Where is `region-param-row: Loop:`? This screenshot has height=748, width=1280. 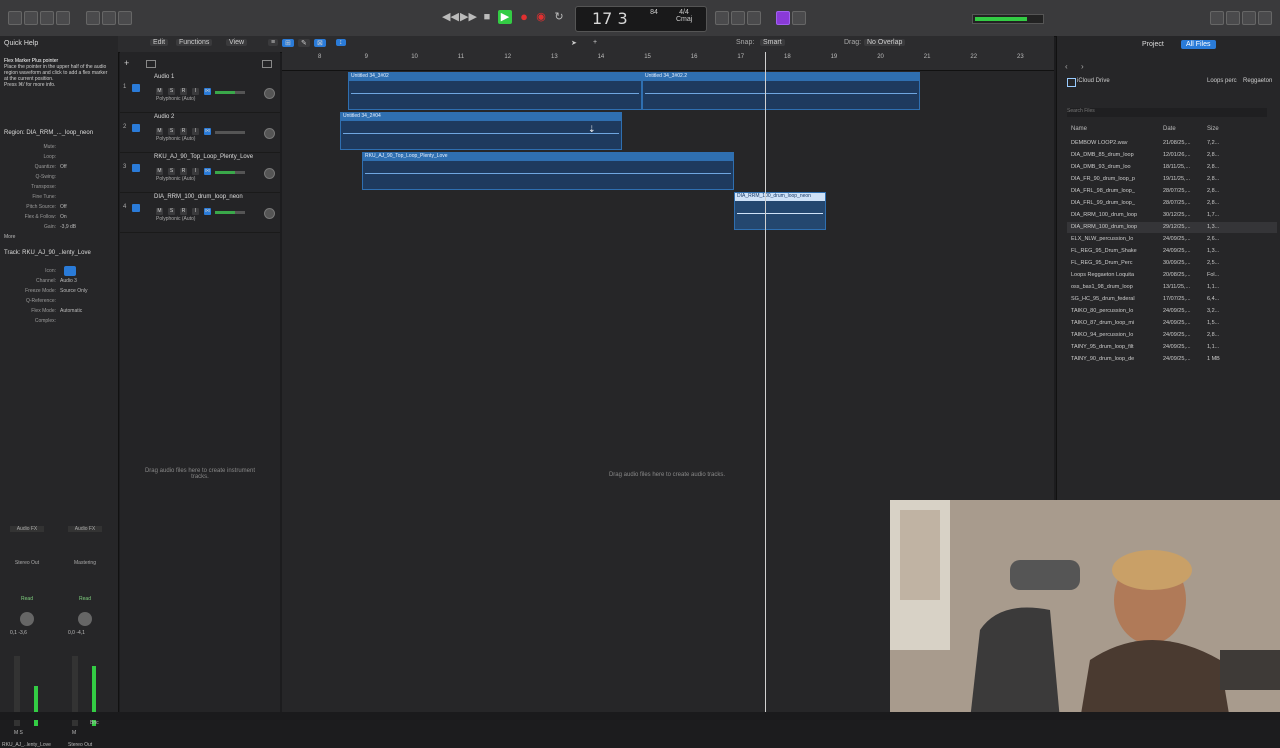 region-param-row: Loop: is located at coordinates (32, 157).